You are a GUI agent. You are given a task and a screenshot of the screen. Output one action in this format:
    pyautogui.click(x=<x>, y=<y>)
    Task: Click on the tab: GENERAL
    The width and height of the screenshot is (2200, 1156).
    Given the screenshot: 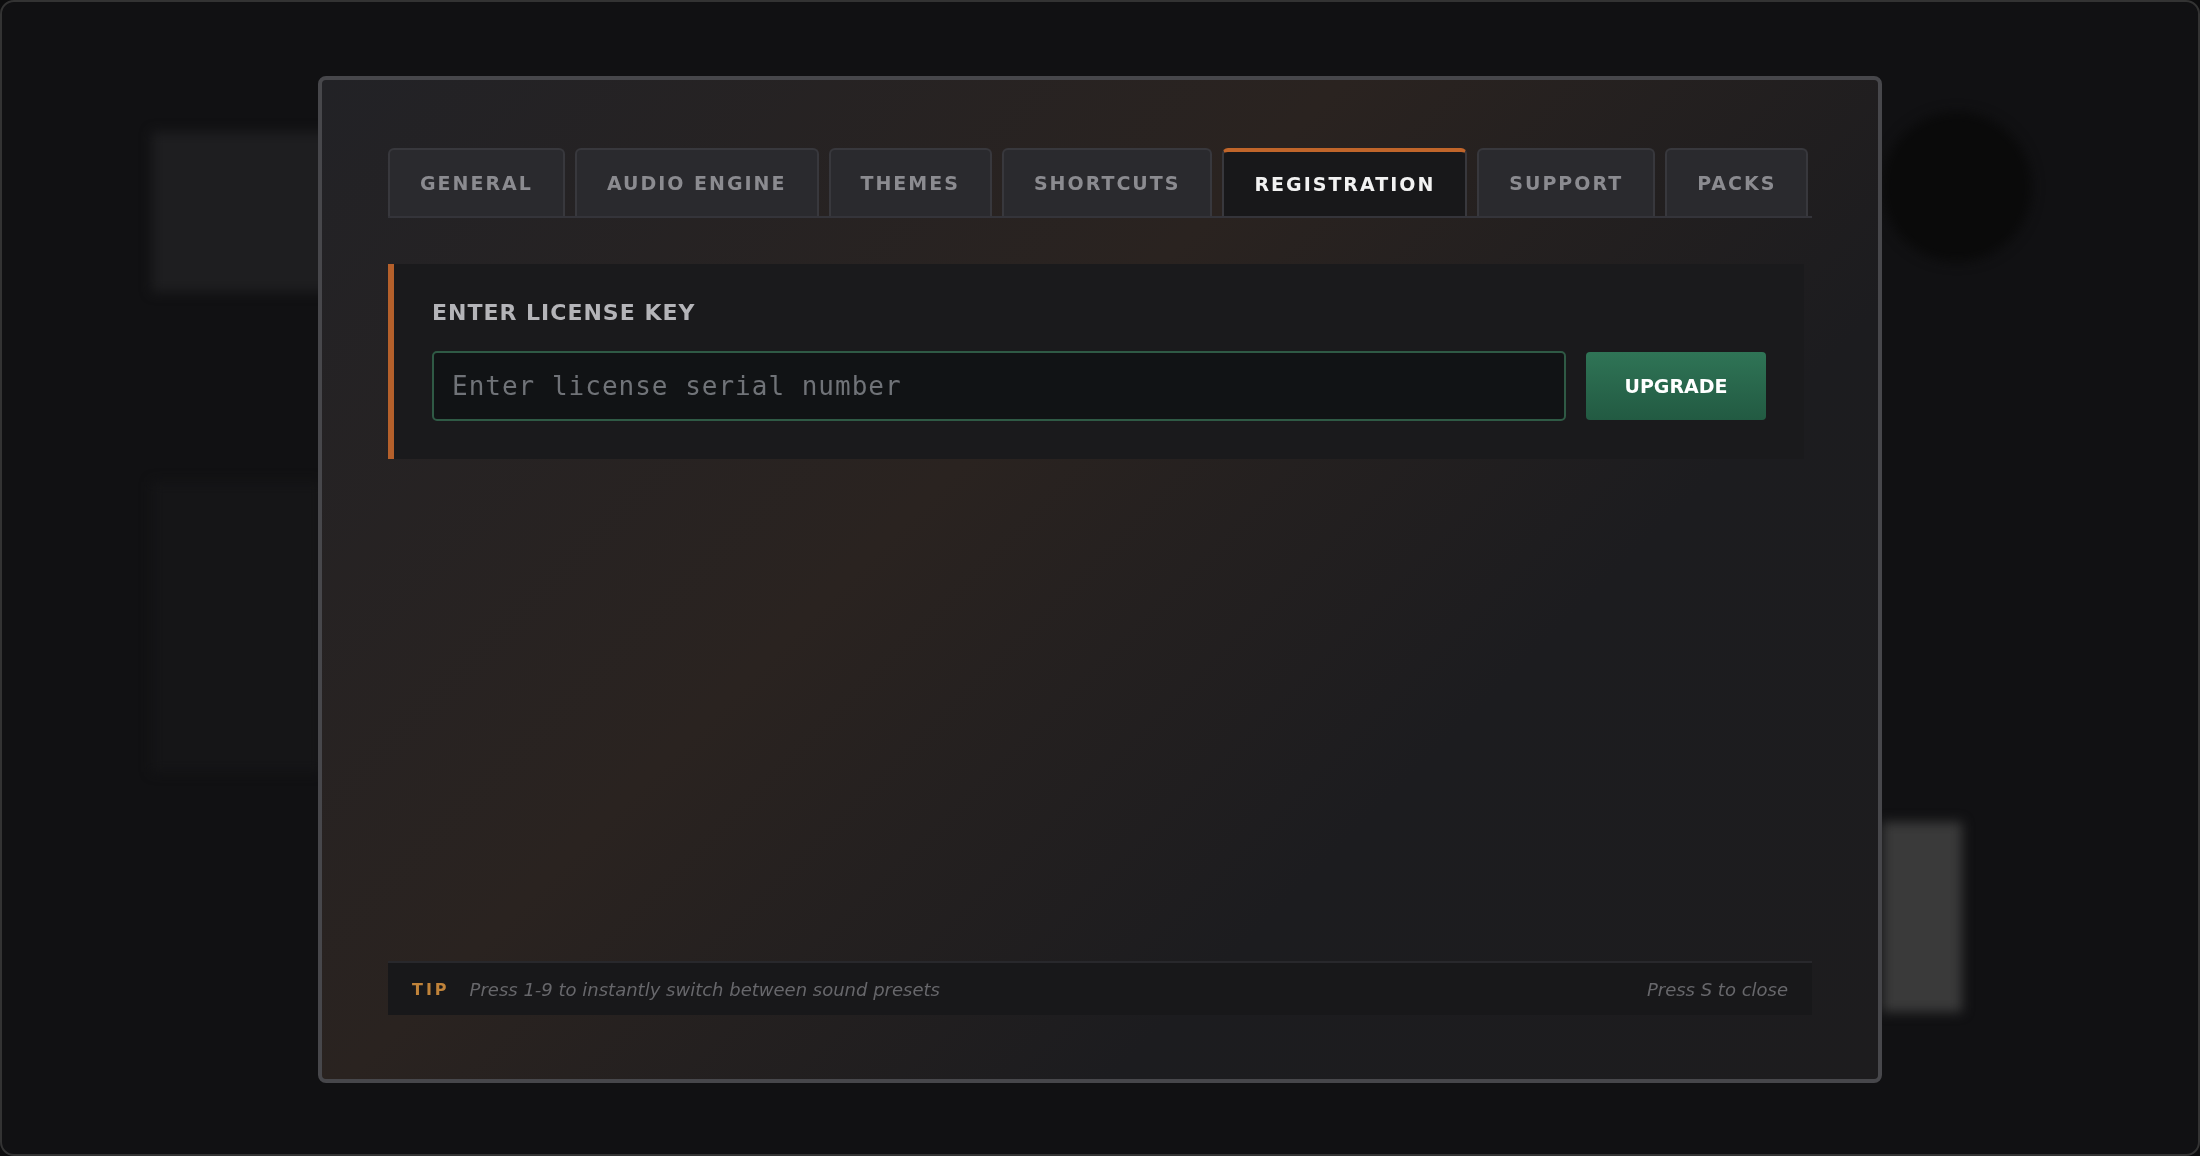 What is the action you would take?
    pyautogui.click(x=476, y=182)
    